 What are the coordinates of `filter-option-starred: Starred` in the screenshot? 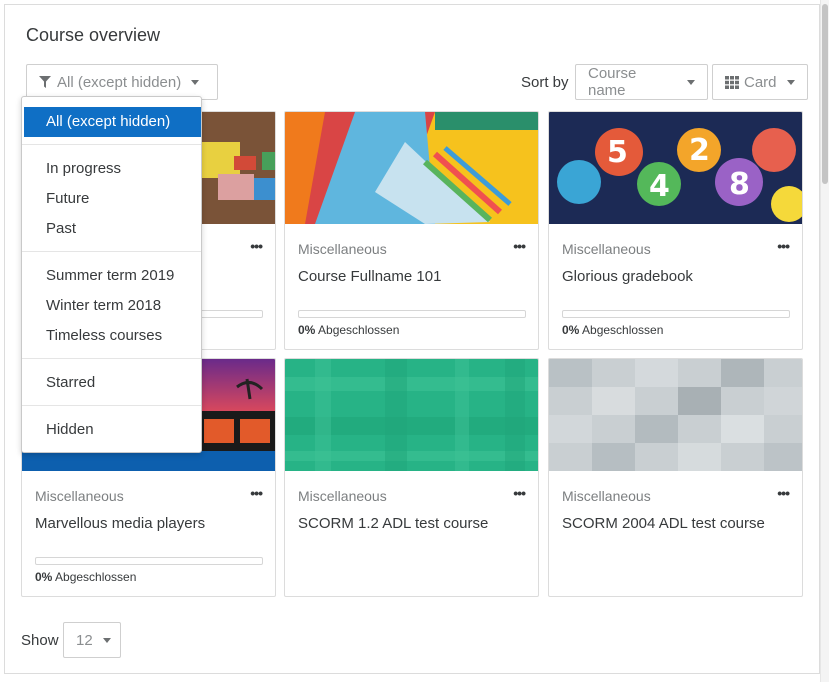 It's located at (111, 383).